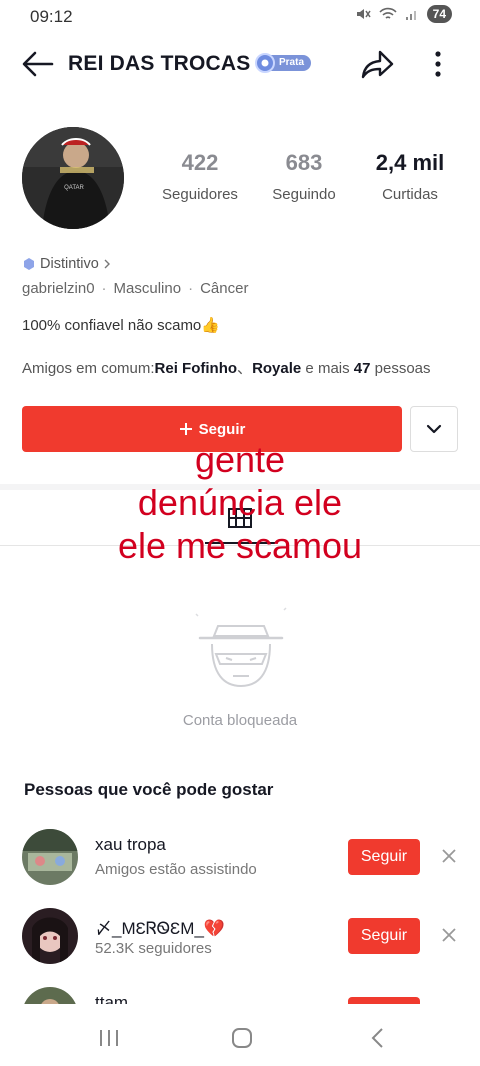 This screenshot has width=480, height=1066. I want to click on mutual-friends-count: 47, so click(362, 368).